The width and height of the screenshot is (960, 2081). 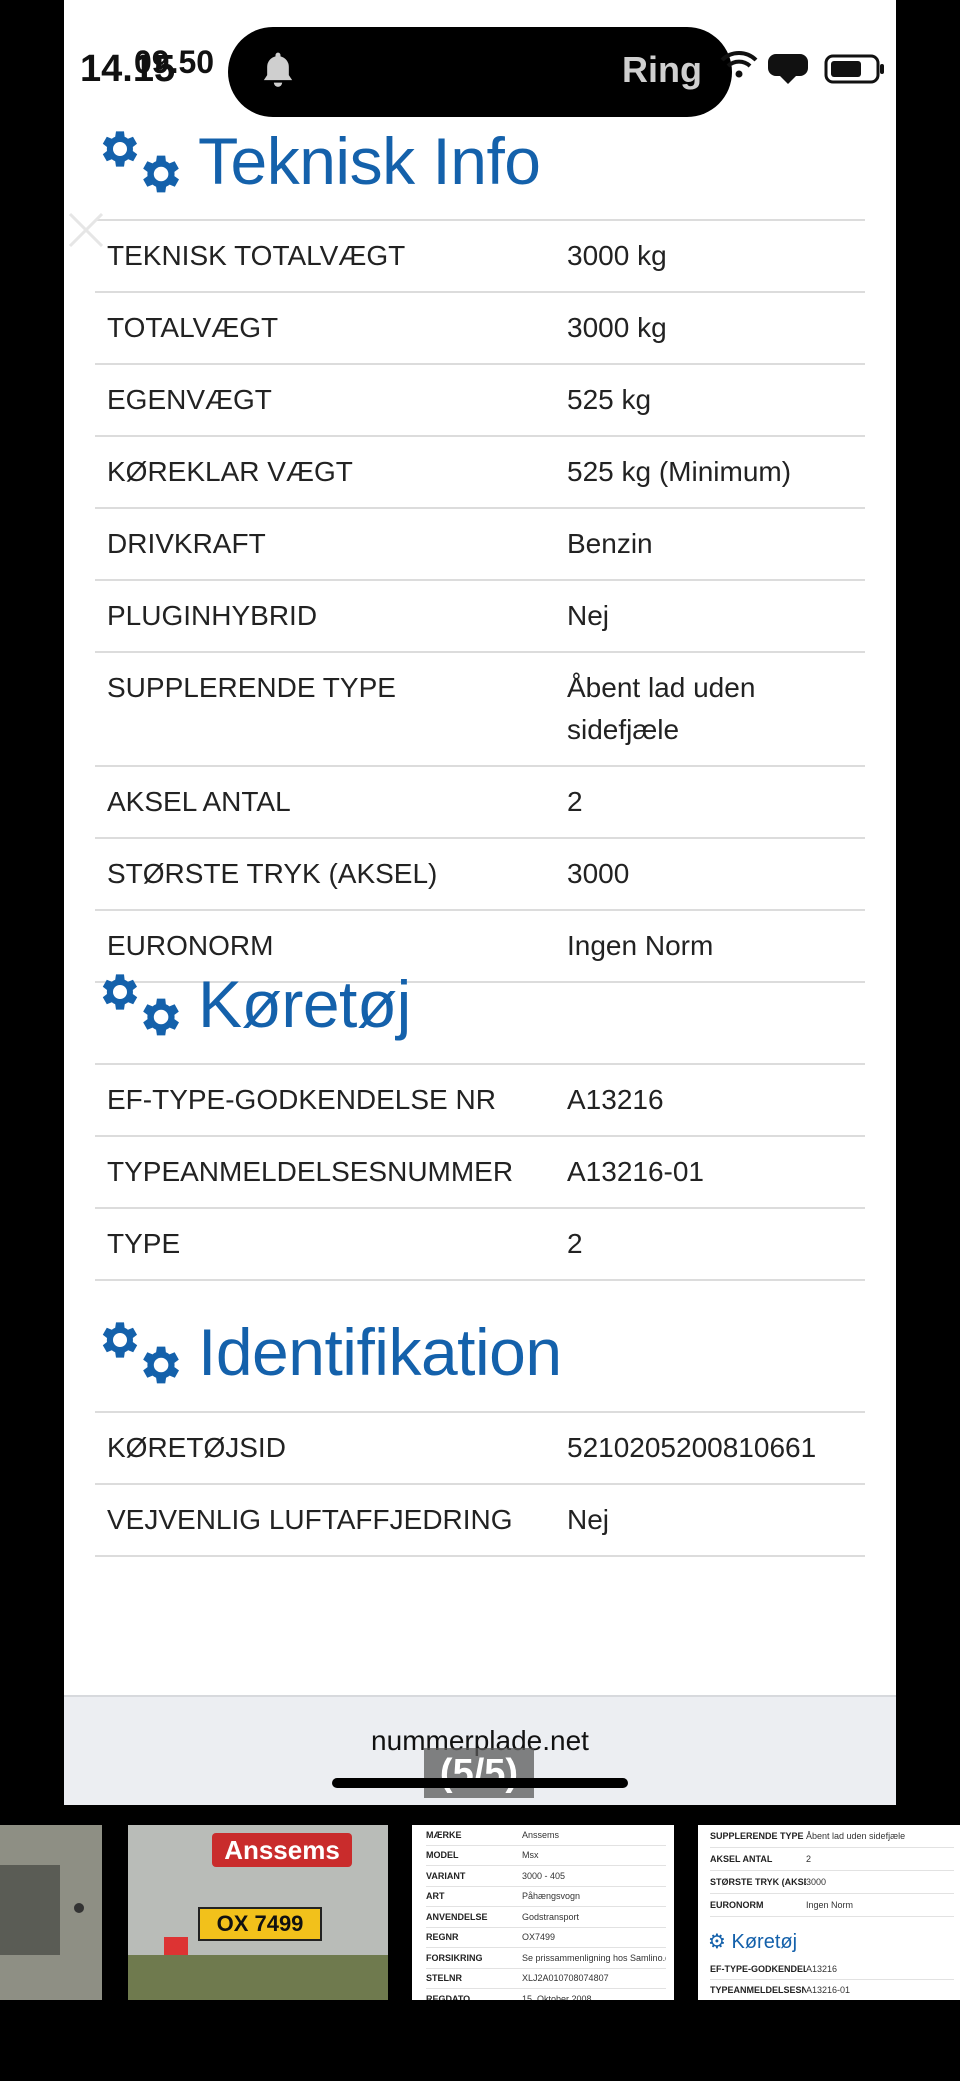 I want to click on table-row: TEKNISK TOTALVÆGT 3000 kg, so click(x=480, y=256).